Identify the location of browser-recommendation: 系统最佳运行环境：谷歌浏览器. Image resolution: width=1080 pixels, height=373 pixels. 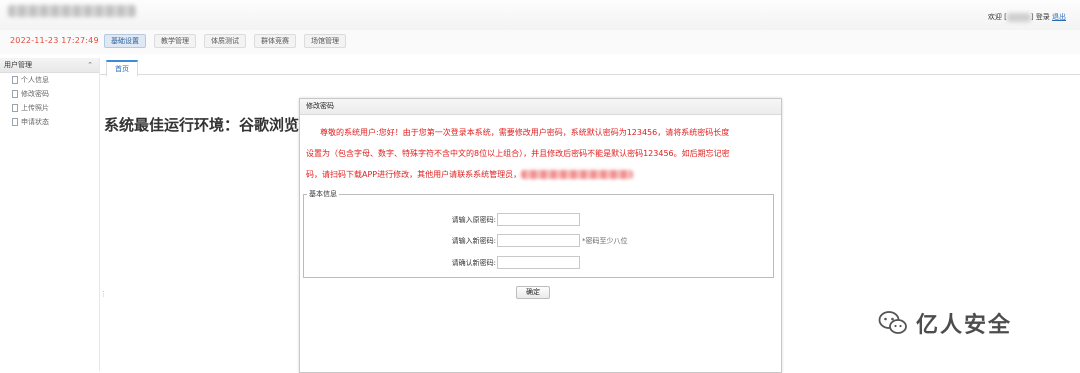
(209, 125).